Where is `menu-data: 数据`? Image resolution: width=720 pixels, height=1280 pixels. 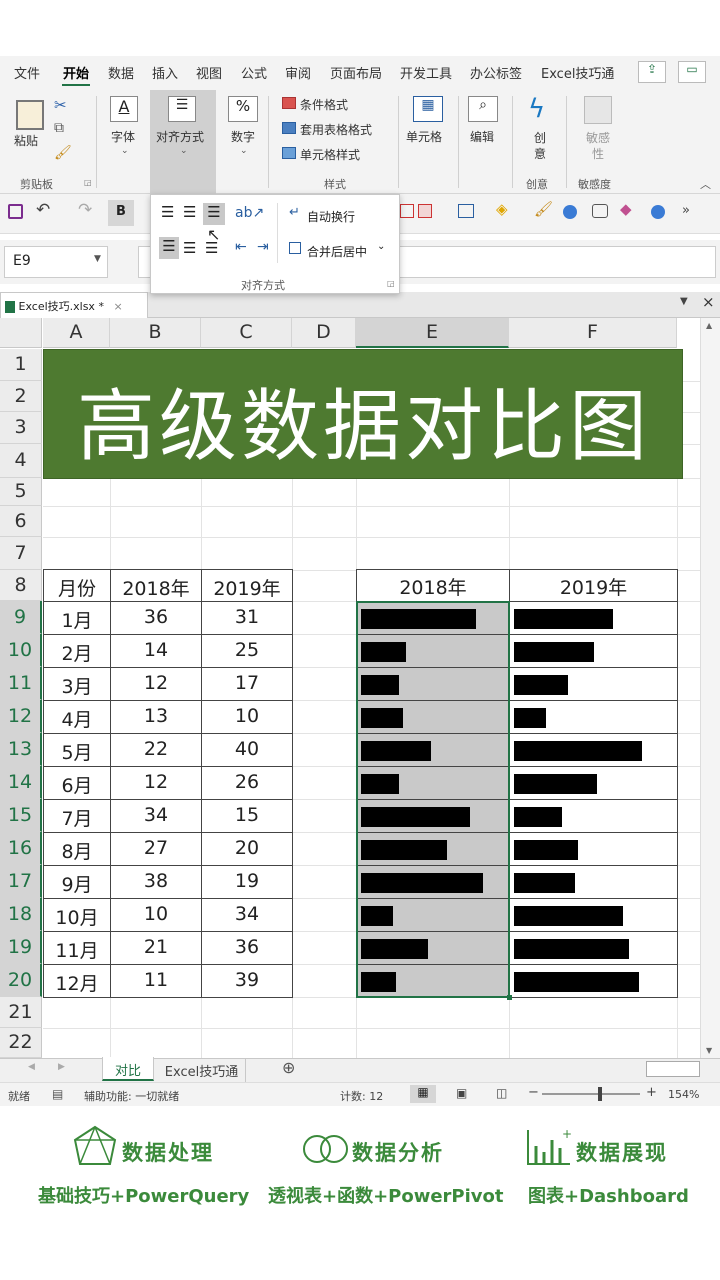 menu-data: 数据 is located at coordinates (121, 72).